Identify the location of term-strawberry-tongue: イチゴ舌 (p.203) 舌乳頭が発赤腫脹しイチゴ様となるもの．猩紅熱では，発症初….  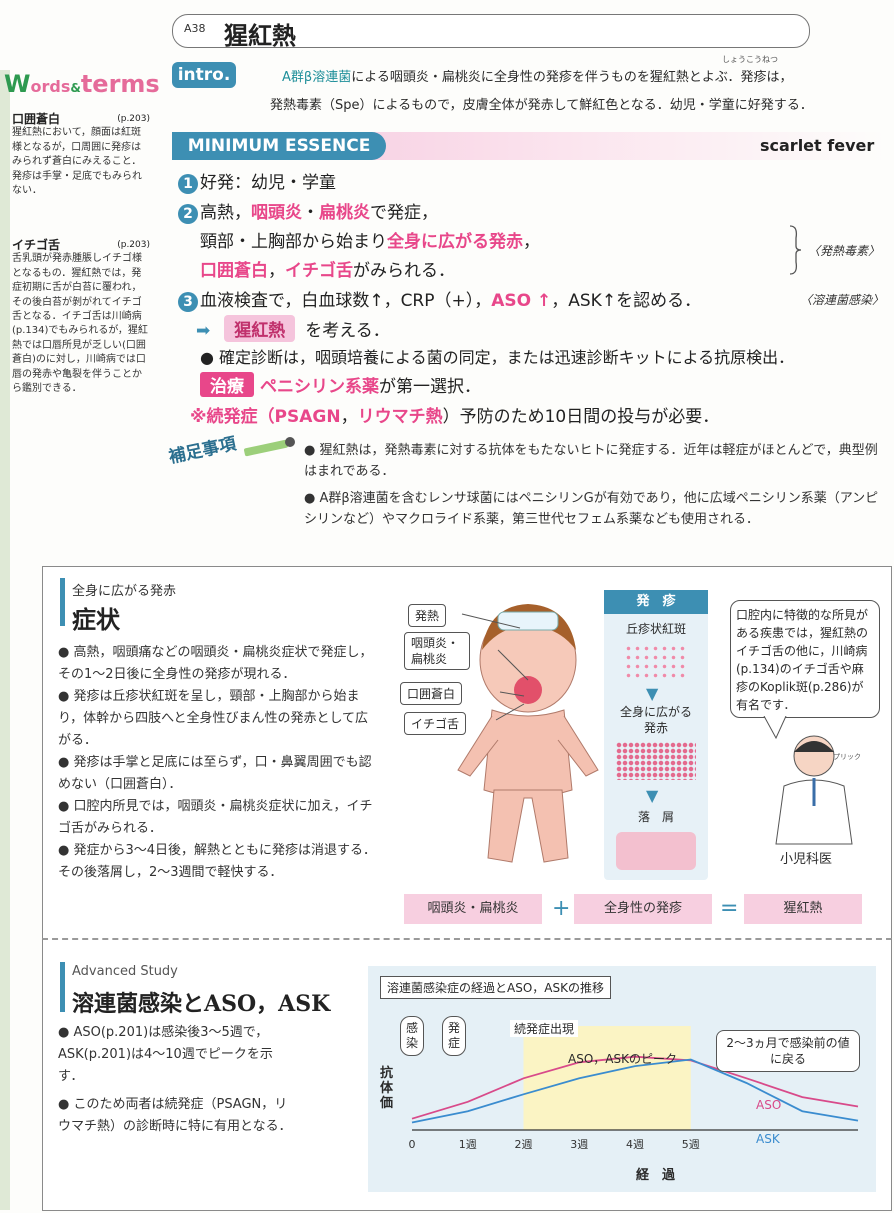
(81, 317).